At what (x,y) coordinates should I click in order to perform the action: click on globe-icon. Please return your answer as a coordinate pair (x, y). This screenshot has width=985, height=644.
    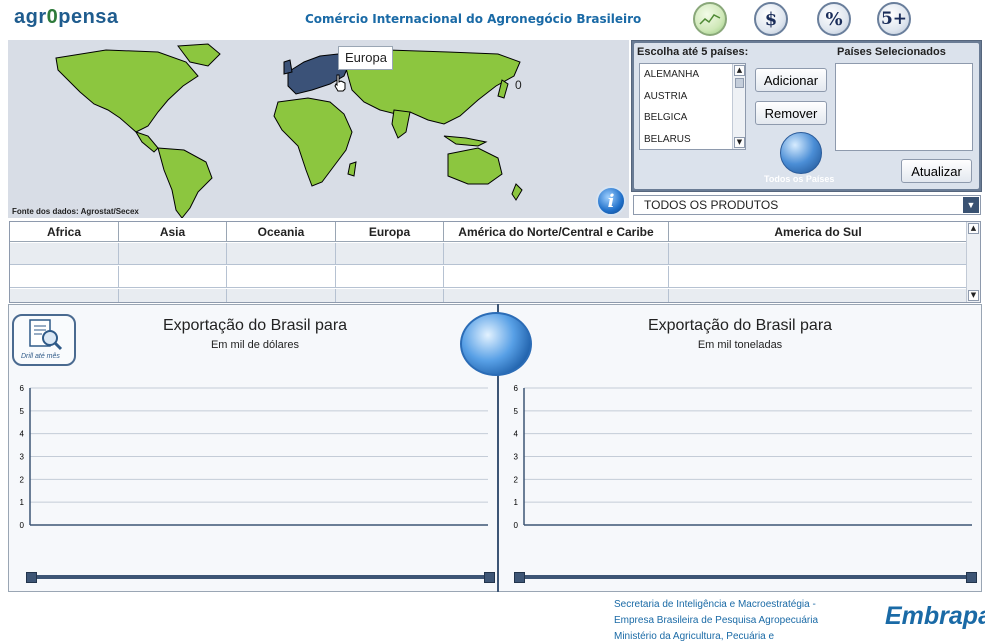
    Looking at the image, I should click on (801, 153).